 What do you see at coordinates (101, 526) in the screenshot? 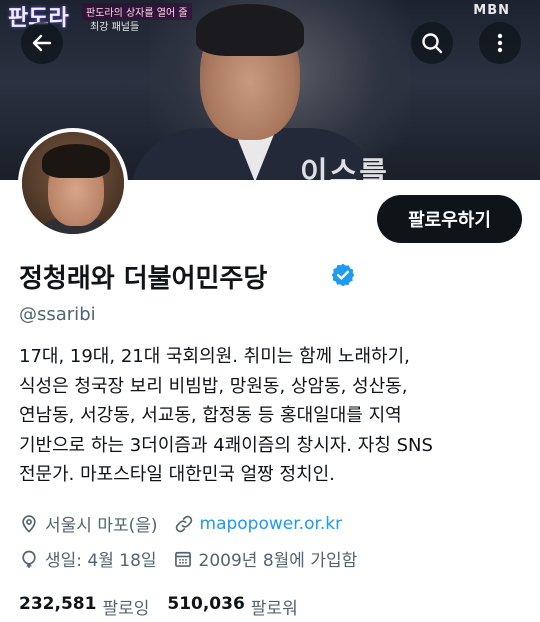
I see `location-text: 서울시 마포(을)` at bounding box center [101, 526].